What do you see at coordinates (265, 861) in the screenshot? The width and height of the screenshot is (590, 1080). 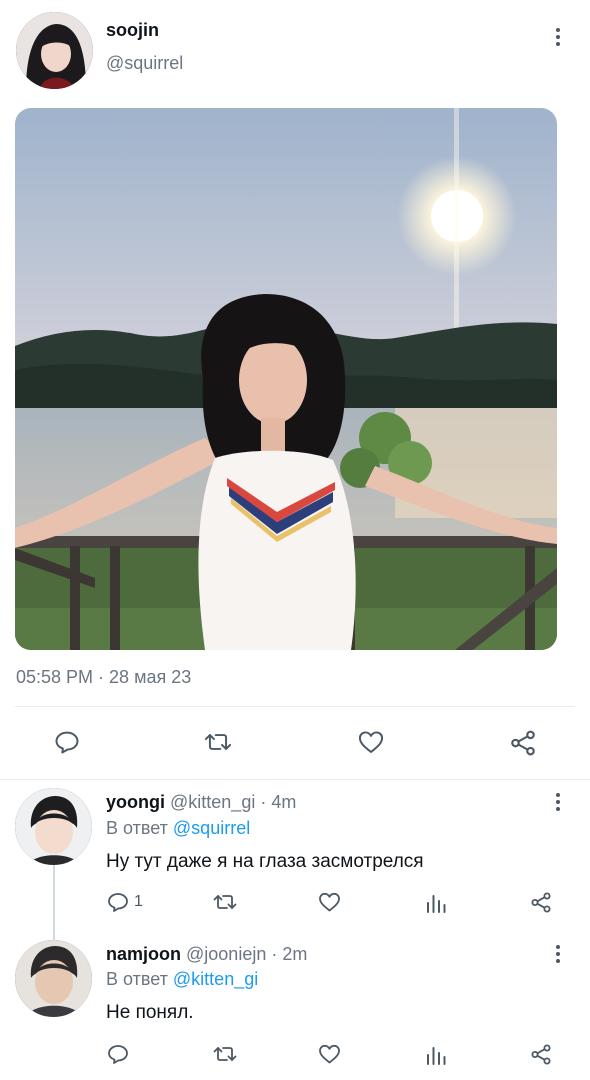 I see `reply-text: Ну тут даже я на глаза засмотрелся` at bounding box center [265, 861].